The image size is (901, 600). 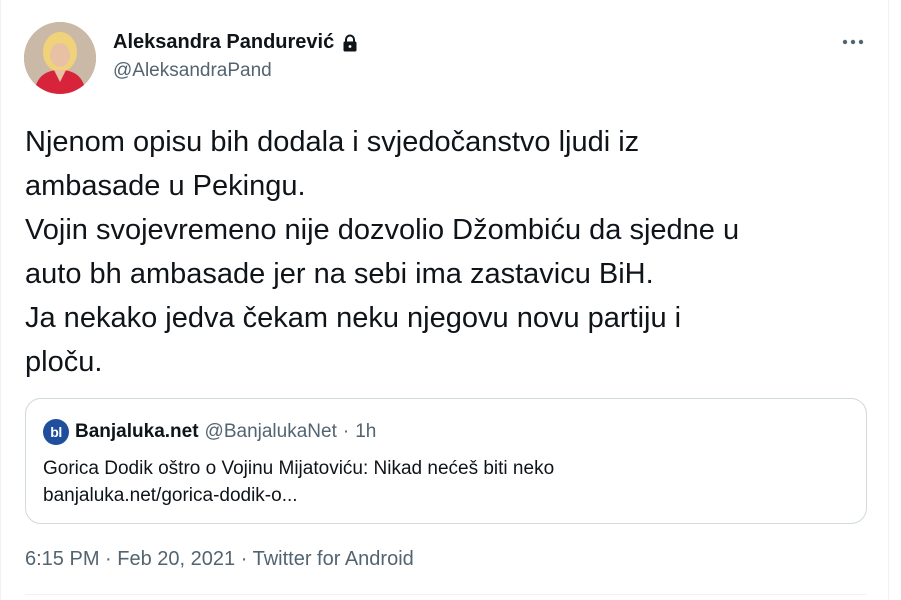 What do you see at coordinates (446, 594) in the screenshot?
I see `divider` at bounding box center [446, 594].